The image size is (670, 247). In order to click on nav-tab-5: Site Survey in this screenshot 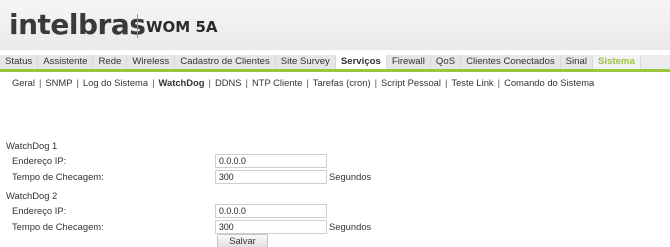, I will do `click(305, 62)`.